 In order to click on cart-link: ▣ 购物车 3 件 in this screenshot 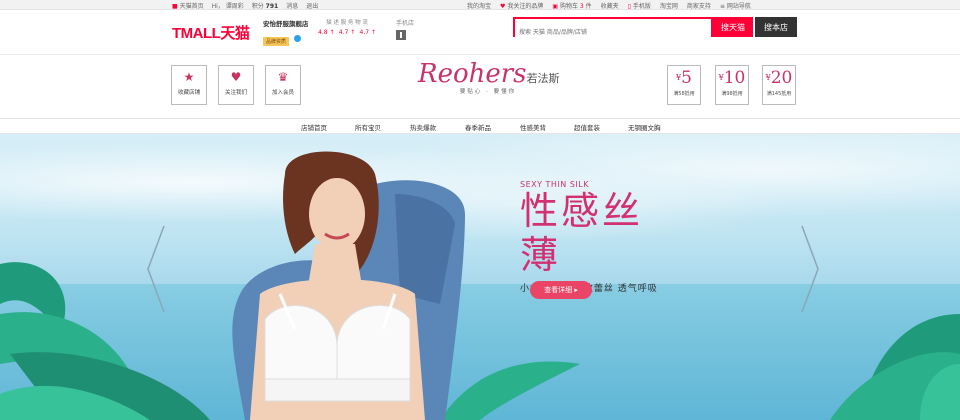, I will do `click(571, 5)`.